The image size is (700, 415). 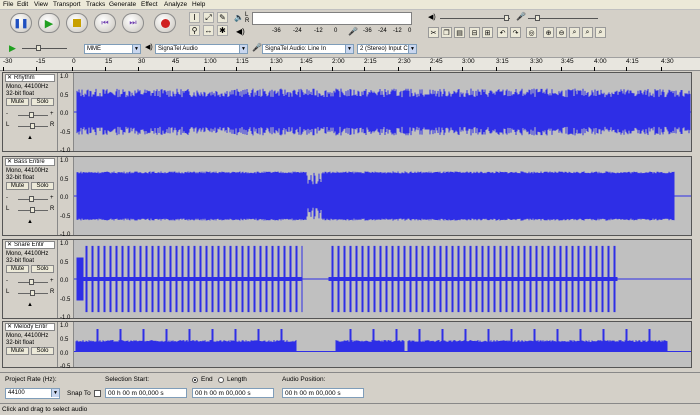 I want to click on waveform, so click(x=382, y=349).